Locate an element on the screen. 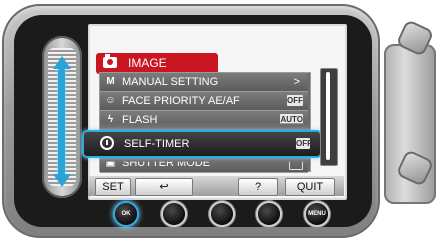 The height and width of the screenshot is (241, 436). slider-up-arrow-icon is located at coordinates (61, 62).